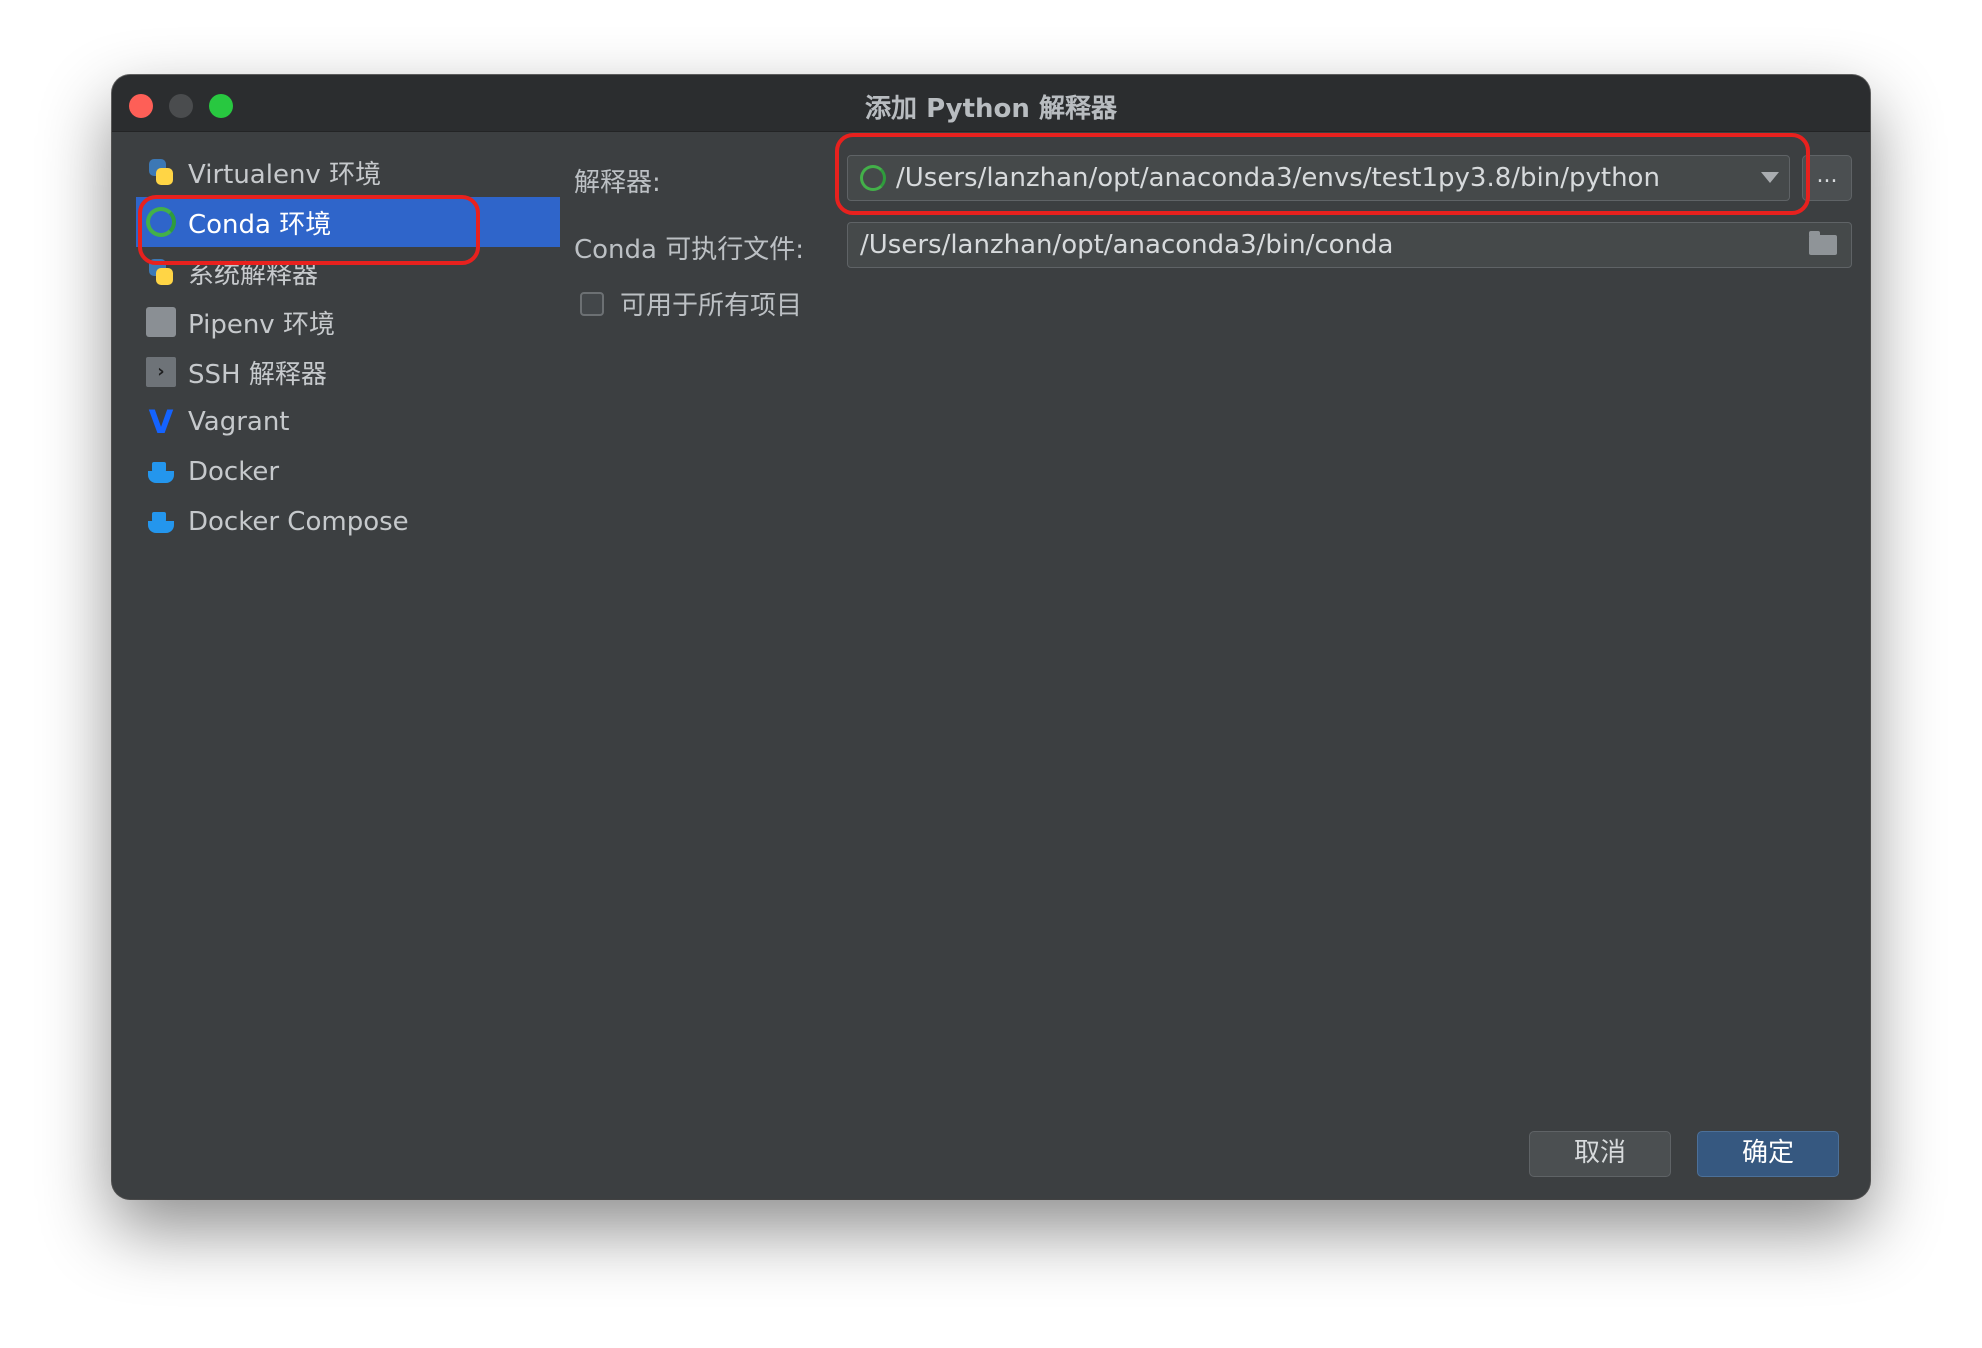 Image resolution: width=1982 pixels, height=1348 pixels. I want to click on ssh-icon: ›, so click(161, 372).